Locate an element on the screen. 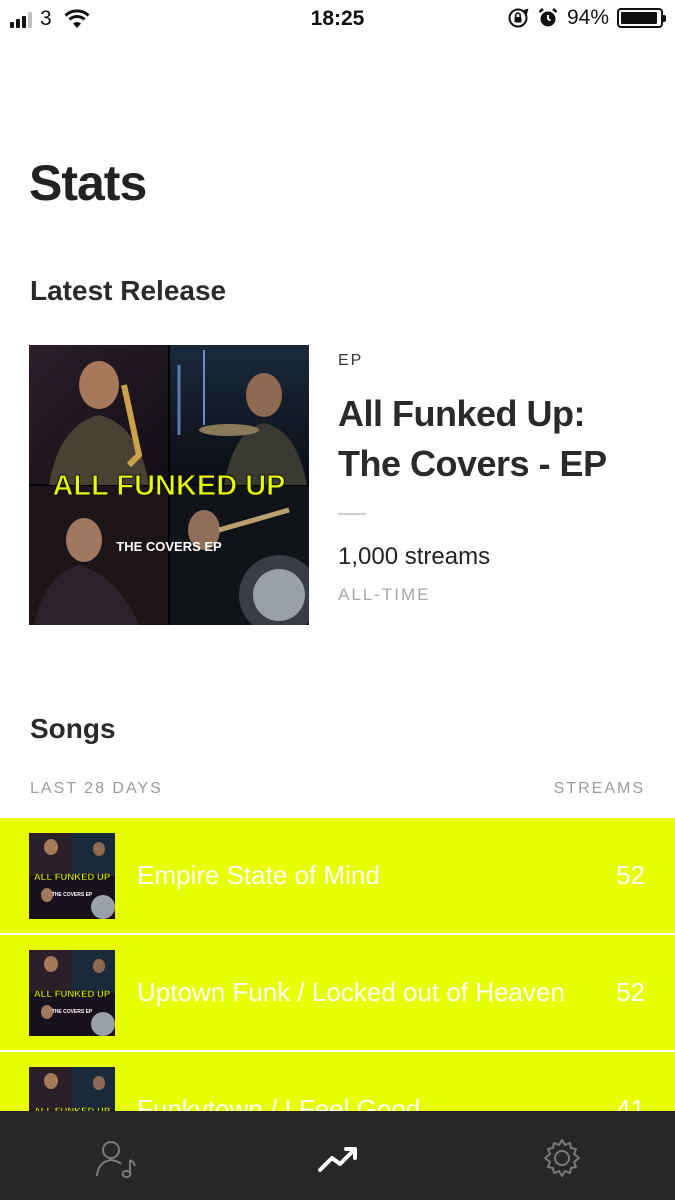 The width and height of the screenshot is (675, 1200). latest-release-heading: Latest Release is located at coordinates (128, 290).